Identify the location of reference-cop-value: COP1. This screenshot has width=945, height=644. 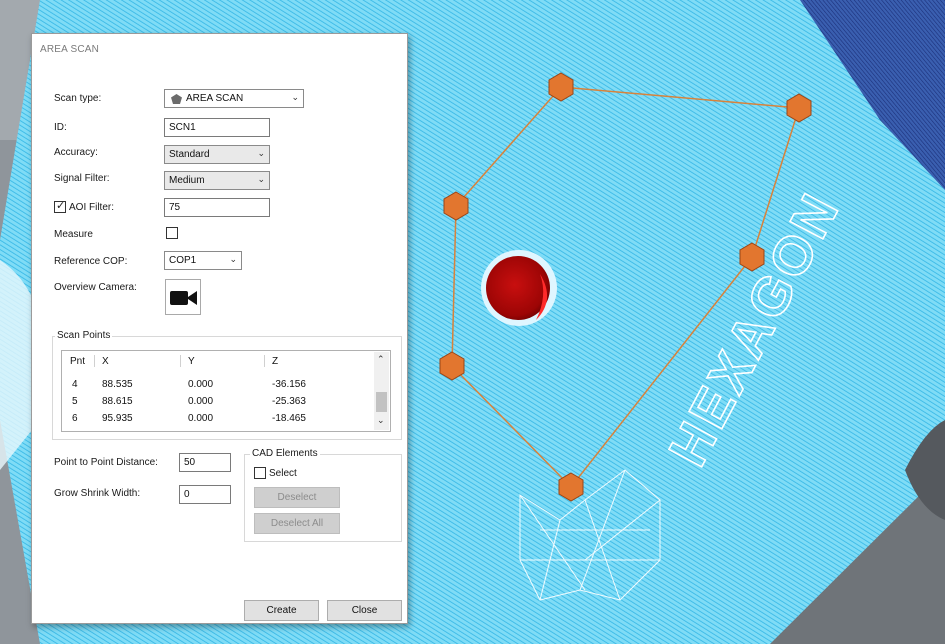
(183, 260).